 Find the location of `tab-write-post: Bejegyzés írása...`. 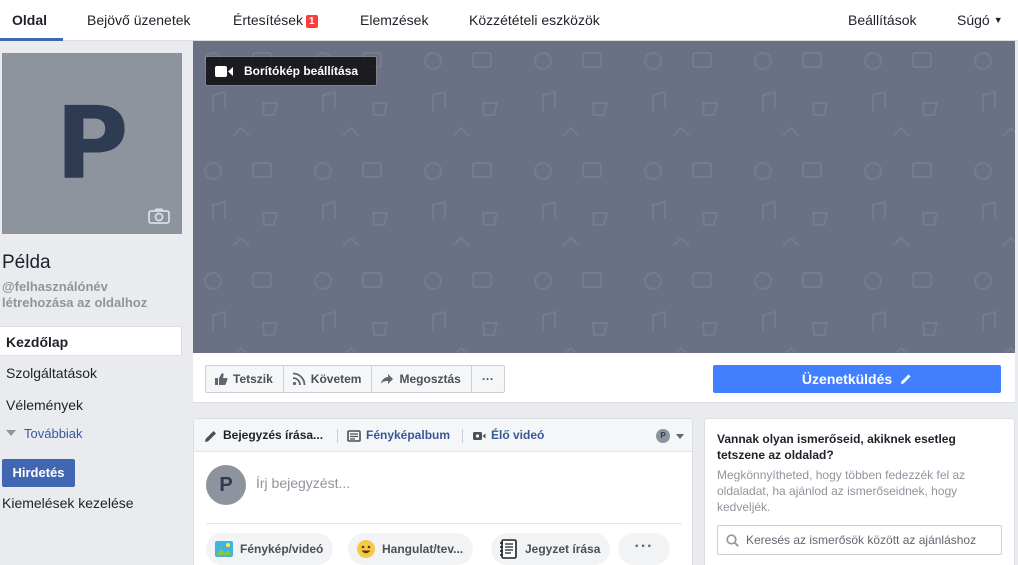

tab-write-post: Bejegyzés írása... is located at coordinates (263, 435).